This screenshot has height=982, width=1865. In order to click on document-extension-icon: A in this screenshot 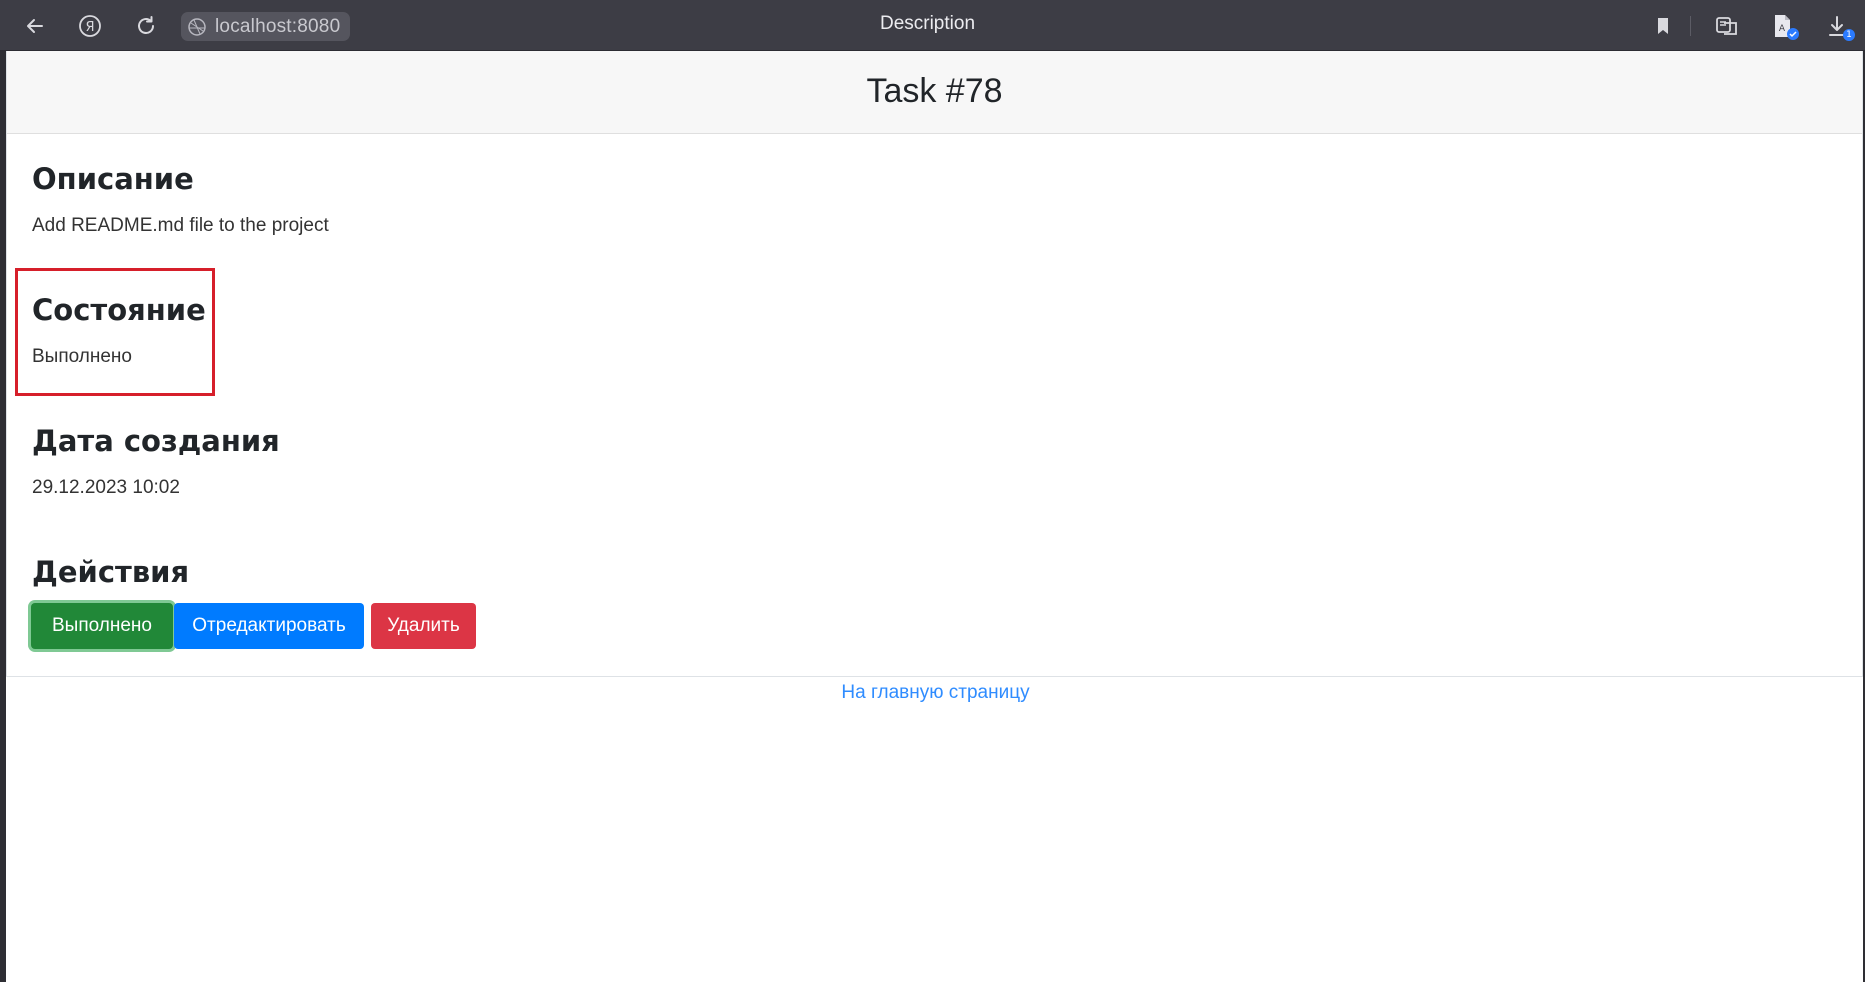, I will do `click(1783, 26)`.